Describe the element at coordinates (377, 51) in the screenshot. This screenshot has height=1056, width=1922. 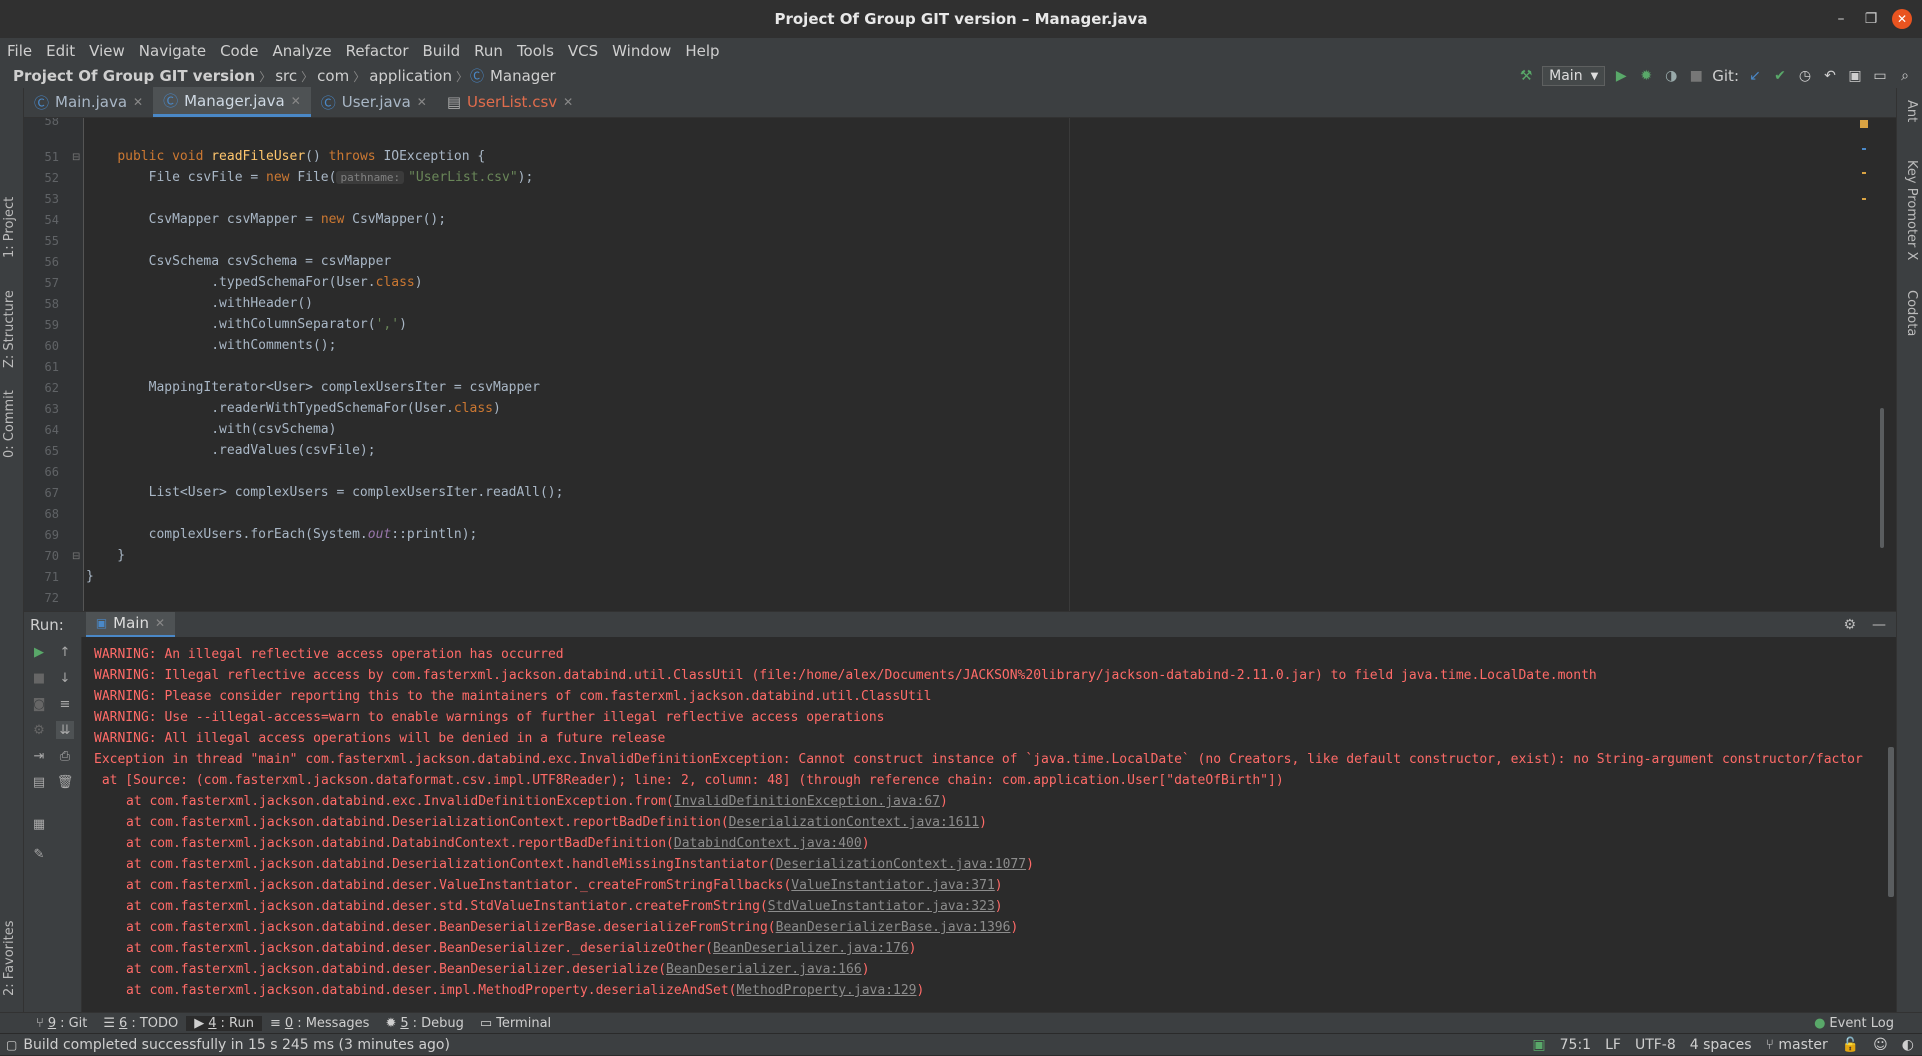
I see `menu-refactor: Refactor` at that location.